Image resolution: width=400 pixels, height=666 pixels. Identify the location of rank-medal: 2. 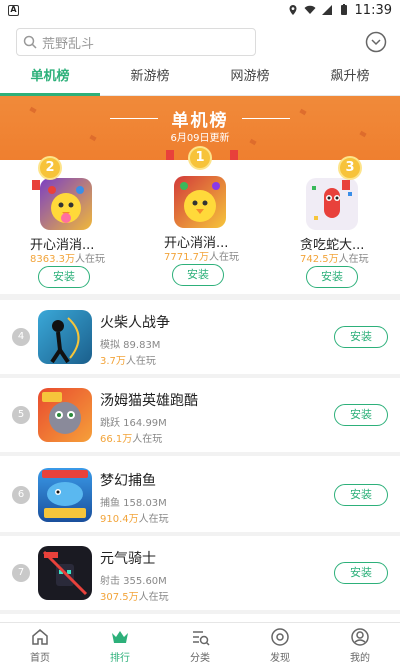
(50, 168).